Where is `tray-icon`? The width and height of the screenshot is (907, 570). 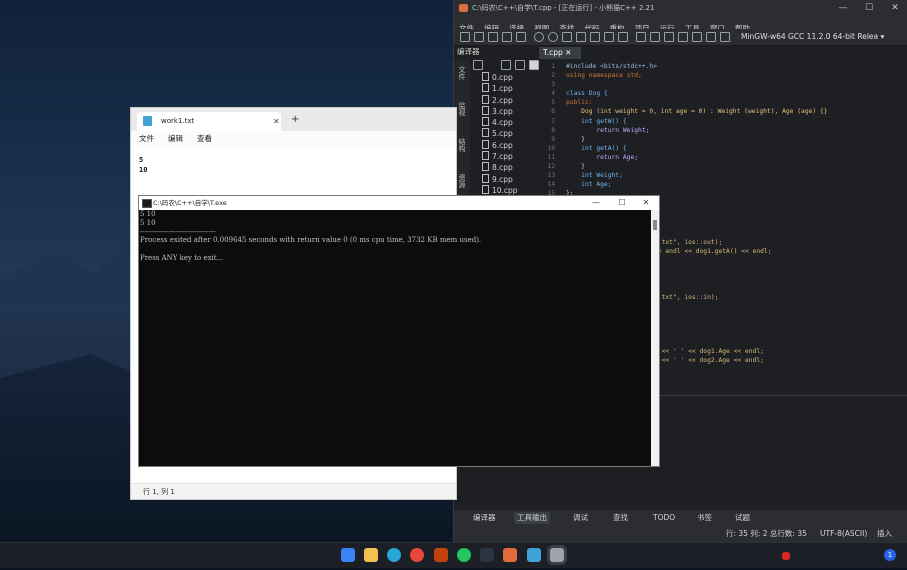 tray-icon is located at coordinates (786, 556).